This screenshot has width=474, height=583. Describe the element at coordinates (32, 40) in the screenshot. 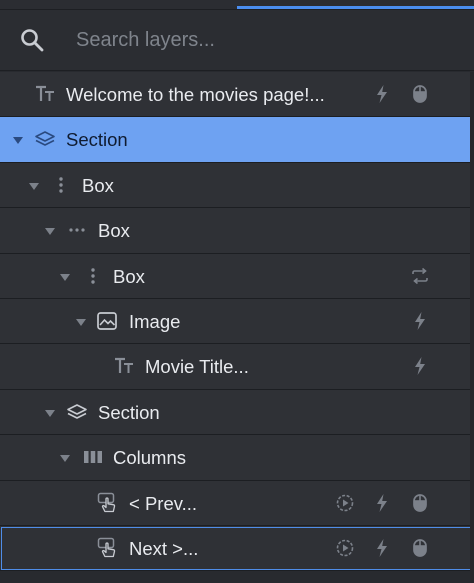

I see `search-icon` at that location.